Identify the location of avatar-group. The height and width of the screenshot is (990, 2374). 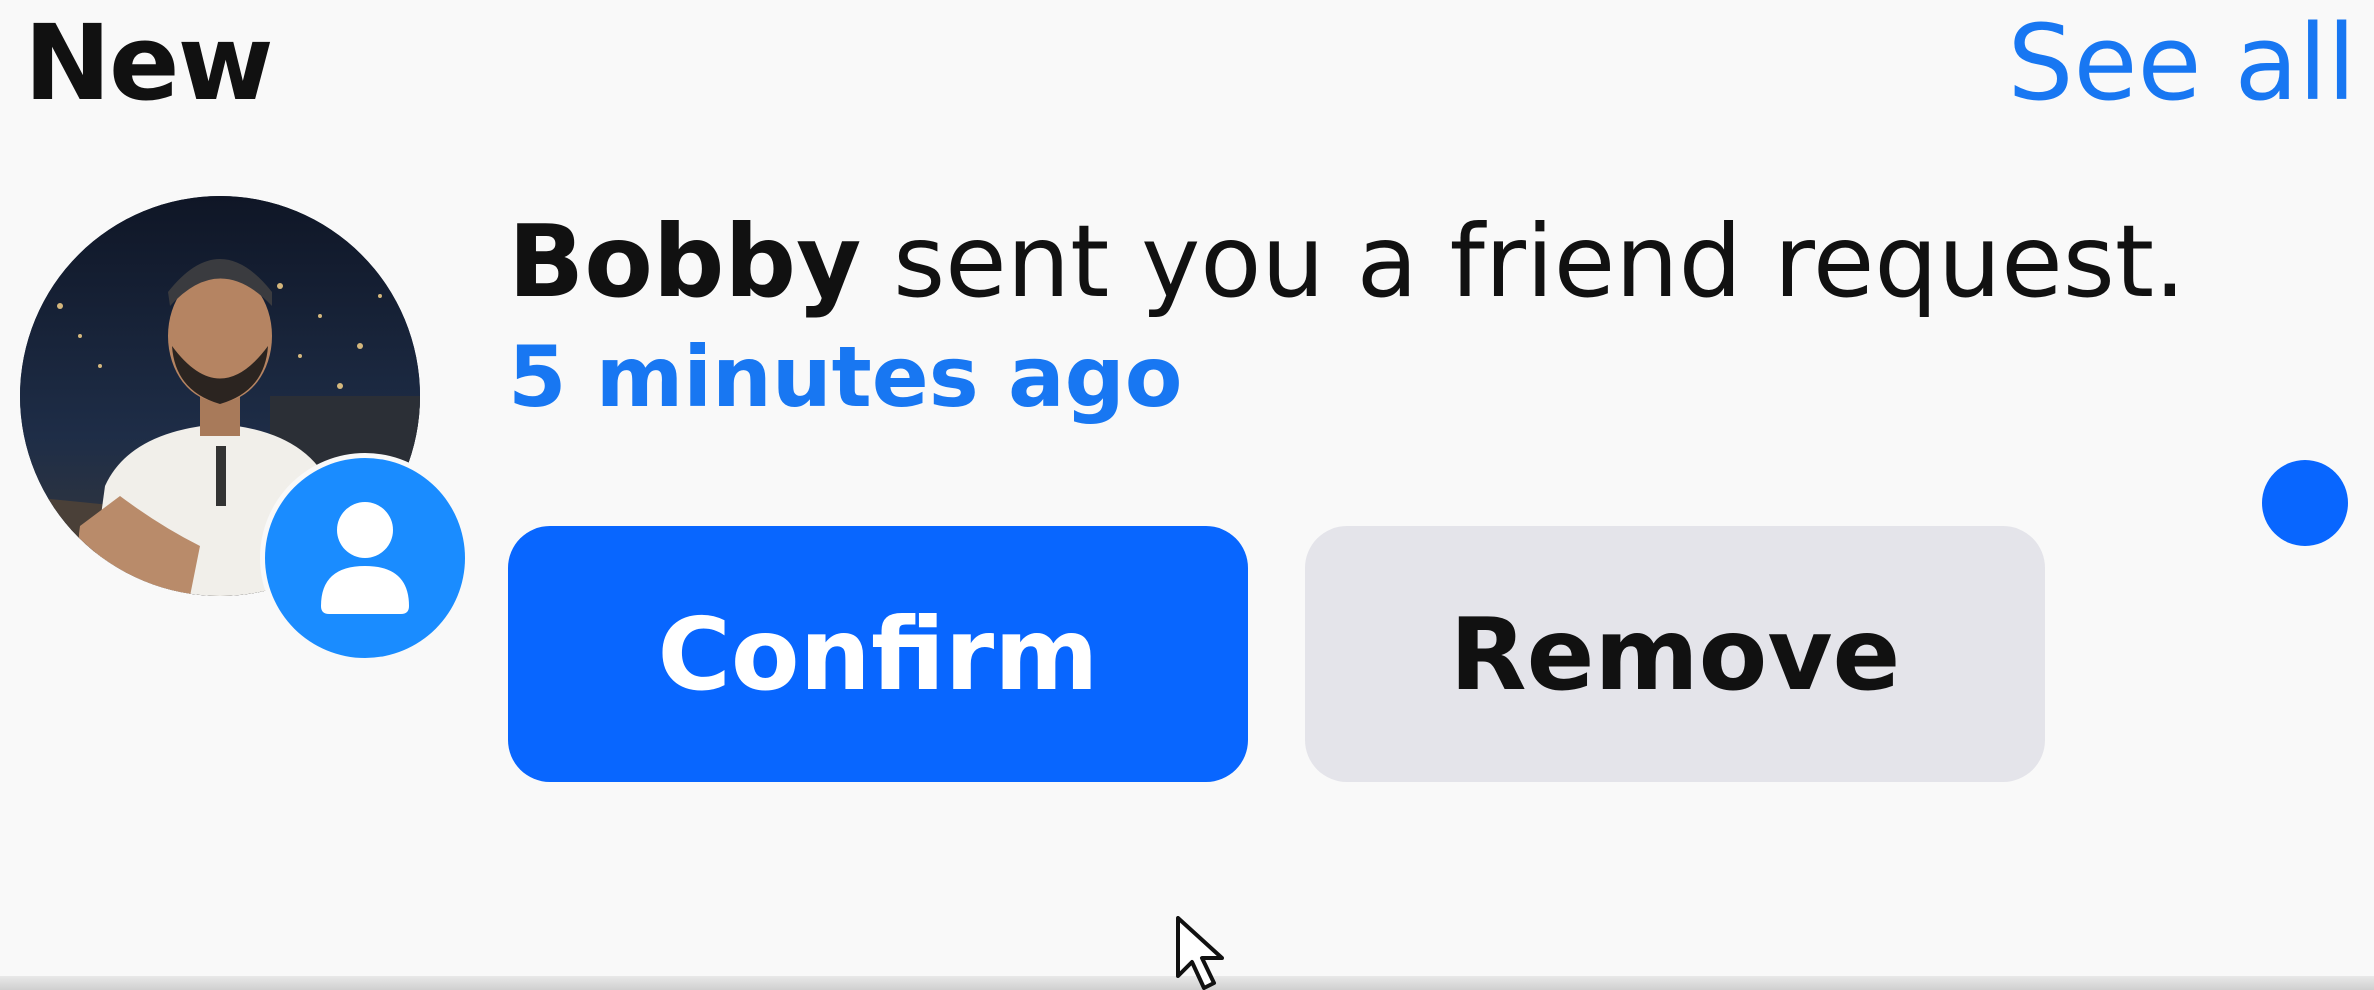
(242, 427).